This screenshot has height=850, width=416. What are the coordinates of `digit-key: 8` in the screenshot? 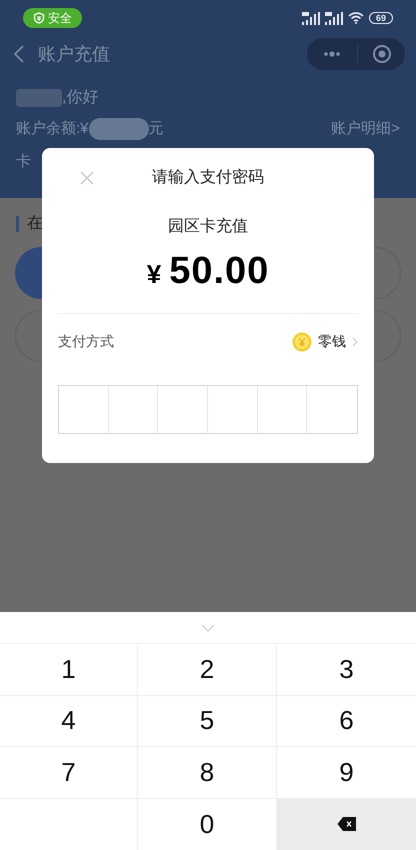 It's located at (207, 772).